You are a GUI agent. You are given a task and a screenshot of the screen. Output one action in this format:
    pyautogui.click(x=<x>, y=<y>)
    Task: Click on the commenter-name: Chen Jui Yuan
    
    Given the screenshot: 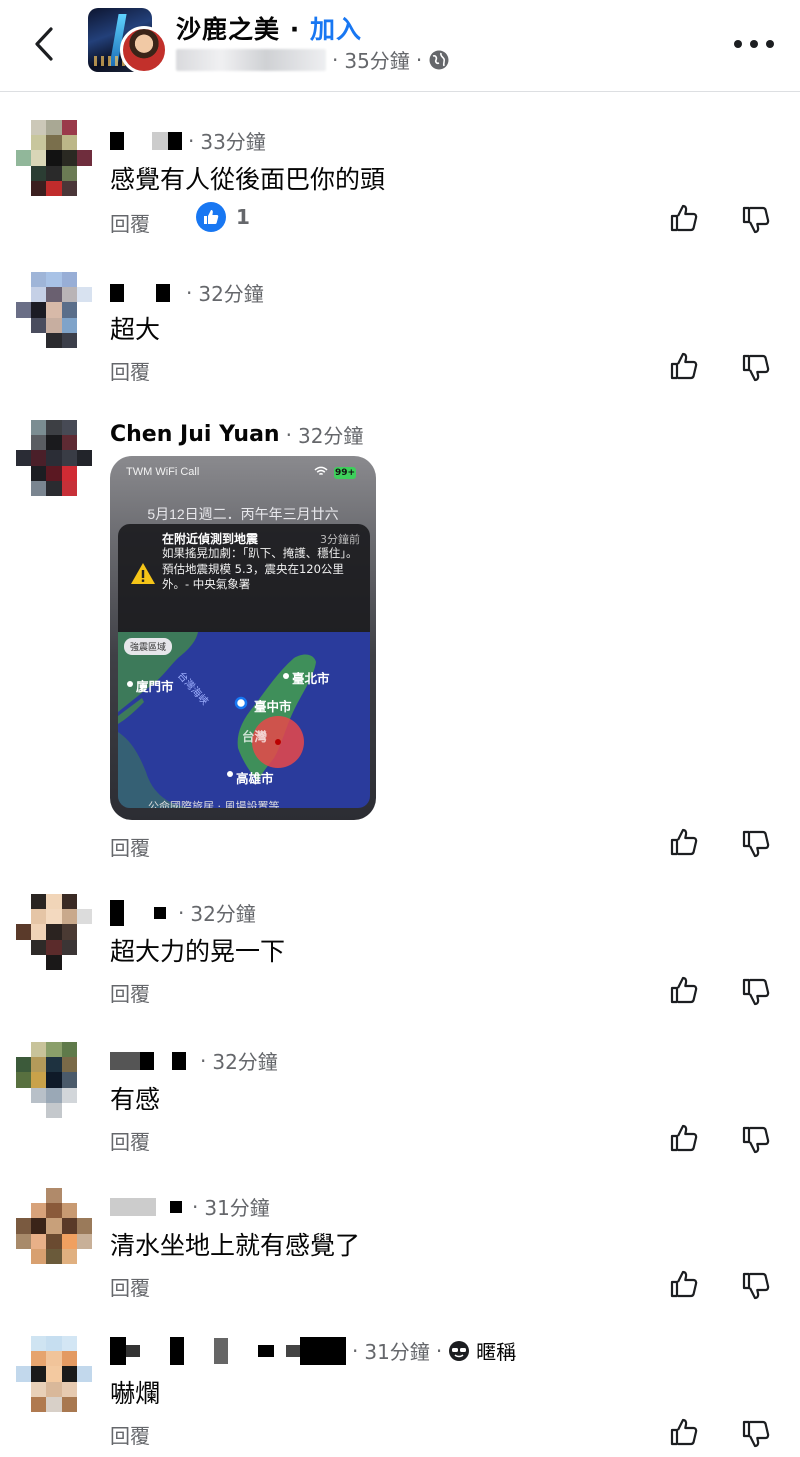 What is the action you would take?
    pyautogui.click(x=195, y=434)
    